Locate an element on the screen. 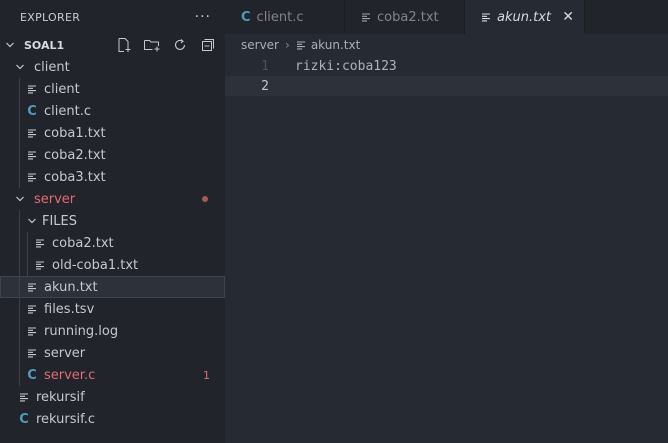 This screenshot has width=668, height=443. editor-line-current: 2 is located at coordinates (446, 86).